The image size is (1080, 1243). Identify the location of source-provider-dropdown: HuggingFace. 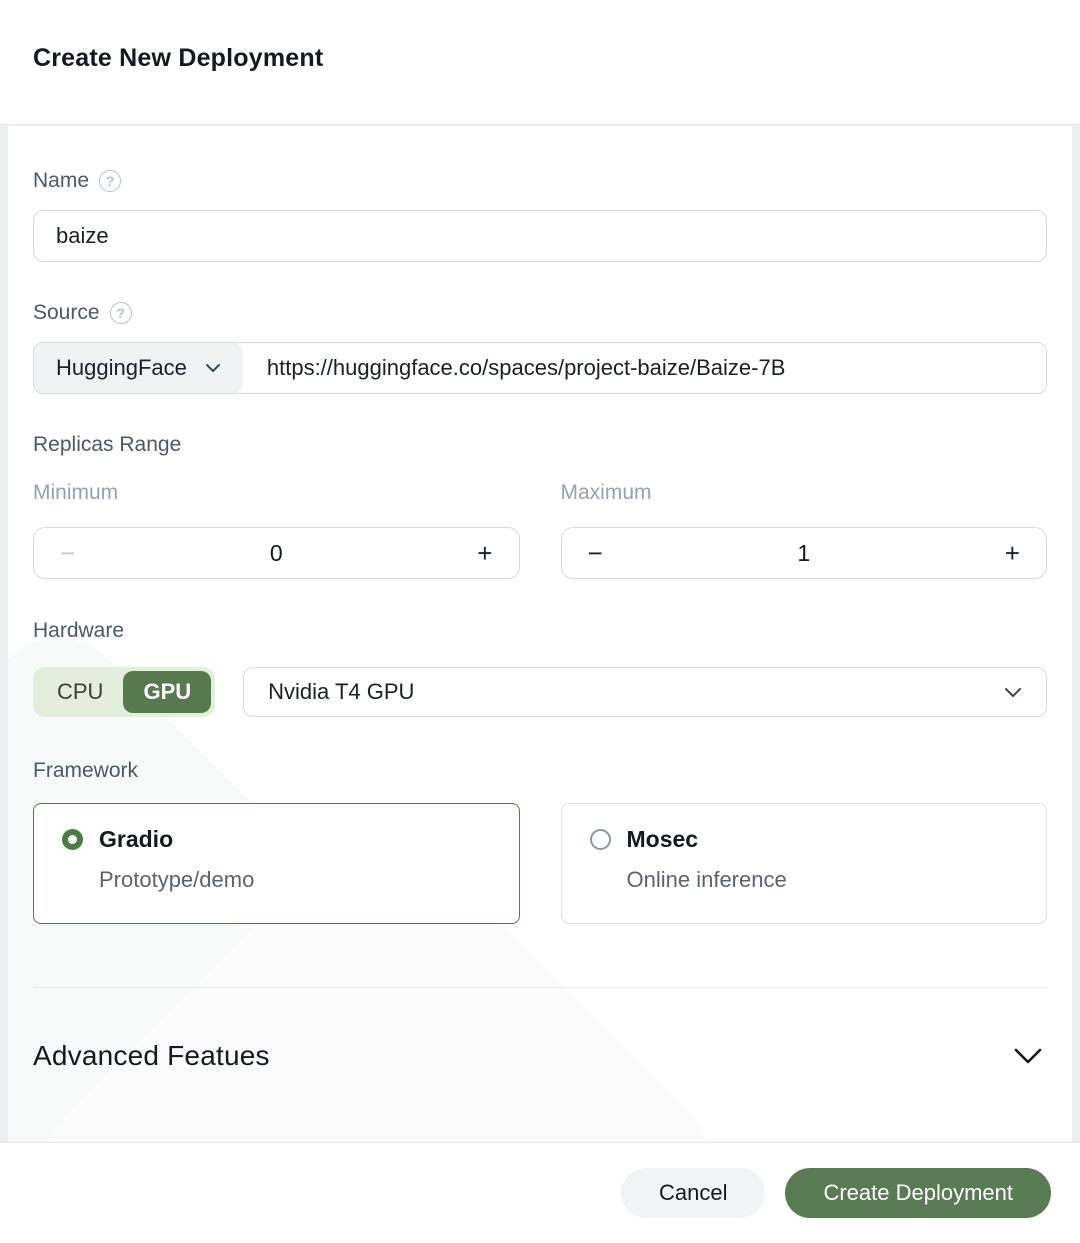
(138, 368).